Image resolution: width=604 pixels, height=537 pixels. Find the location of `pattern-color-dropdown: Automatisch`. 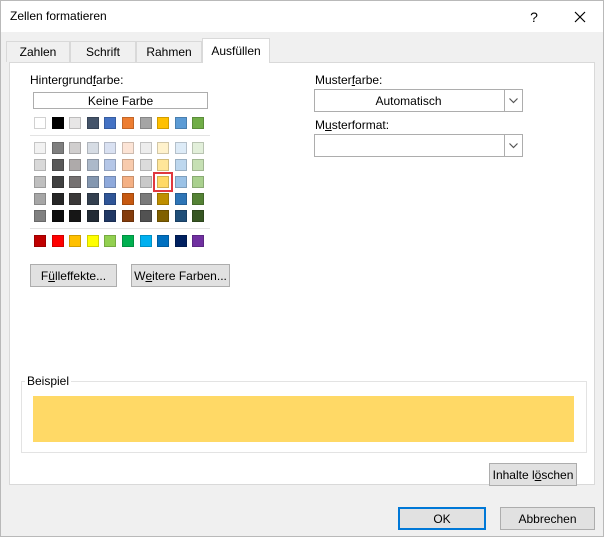

pattern-color-dropdown: Automatisch is located at coordinates (418, 100).